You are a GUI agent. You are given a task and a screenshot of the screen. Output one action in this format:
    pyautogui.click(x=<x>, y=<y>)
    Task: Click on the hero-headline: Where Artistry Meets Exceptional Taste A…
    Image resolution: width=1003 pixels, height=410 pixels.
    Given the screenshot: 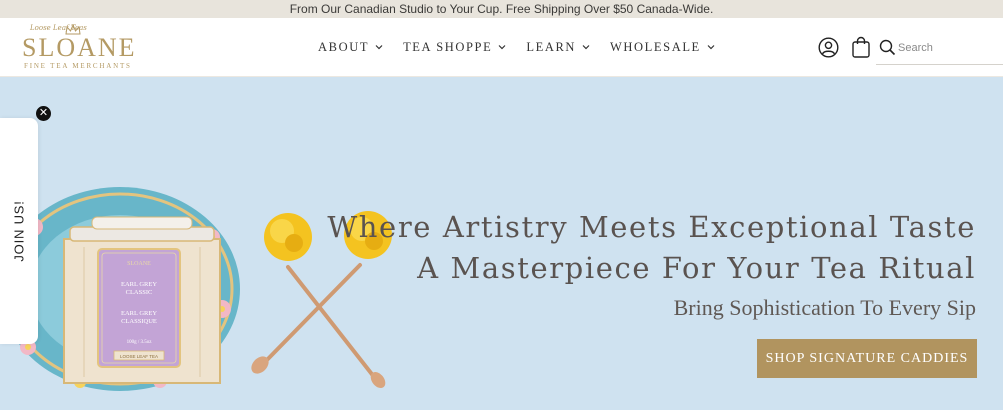 What is the action you would take?
    pyautogui.click(x=651, y=248)
    